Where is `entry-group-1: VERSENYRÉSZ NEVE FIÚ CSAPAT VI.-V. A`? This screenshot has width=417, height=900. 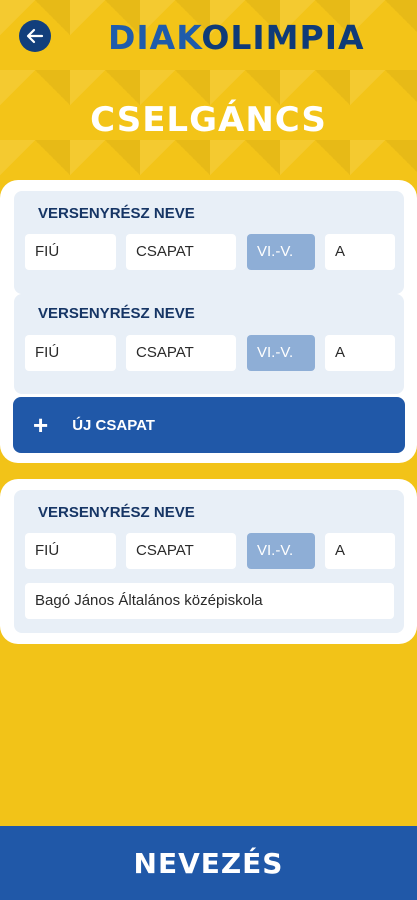 entry-group-1: VERSENYRÉSZ NEVE FIÚ CSAPAT VI.-V. A is located at coordinates (209, 242).